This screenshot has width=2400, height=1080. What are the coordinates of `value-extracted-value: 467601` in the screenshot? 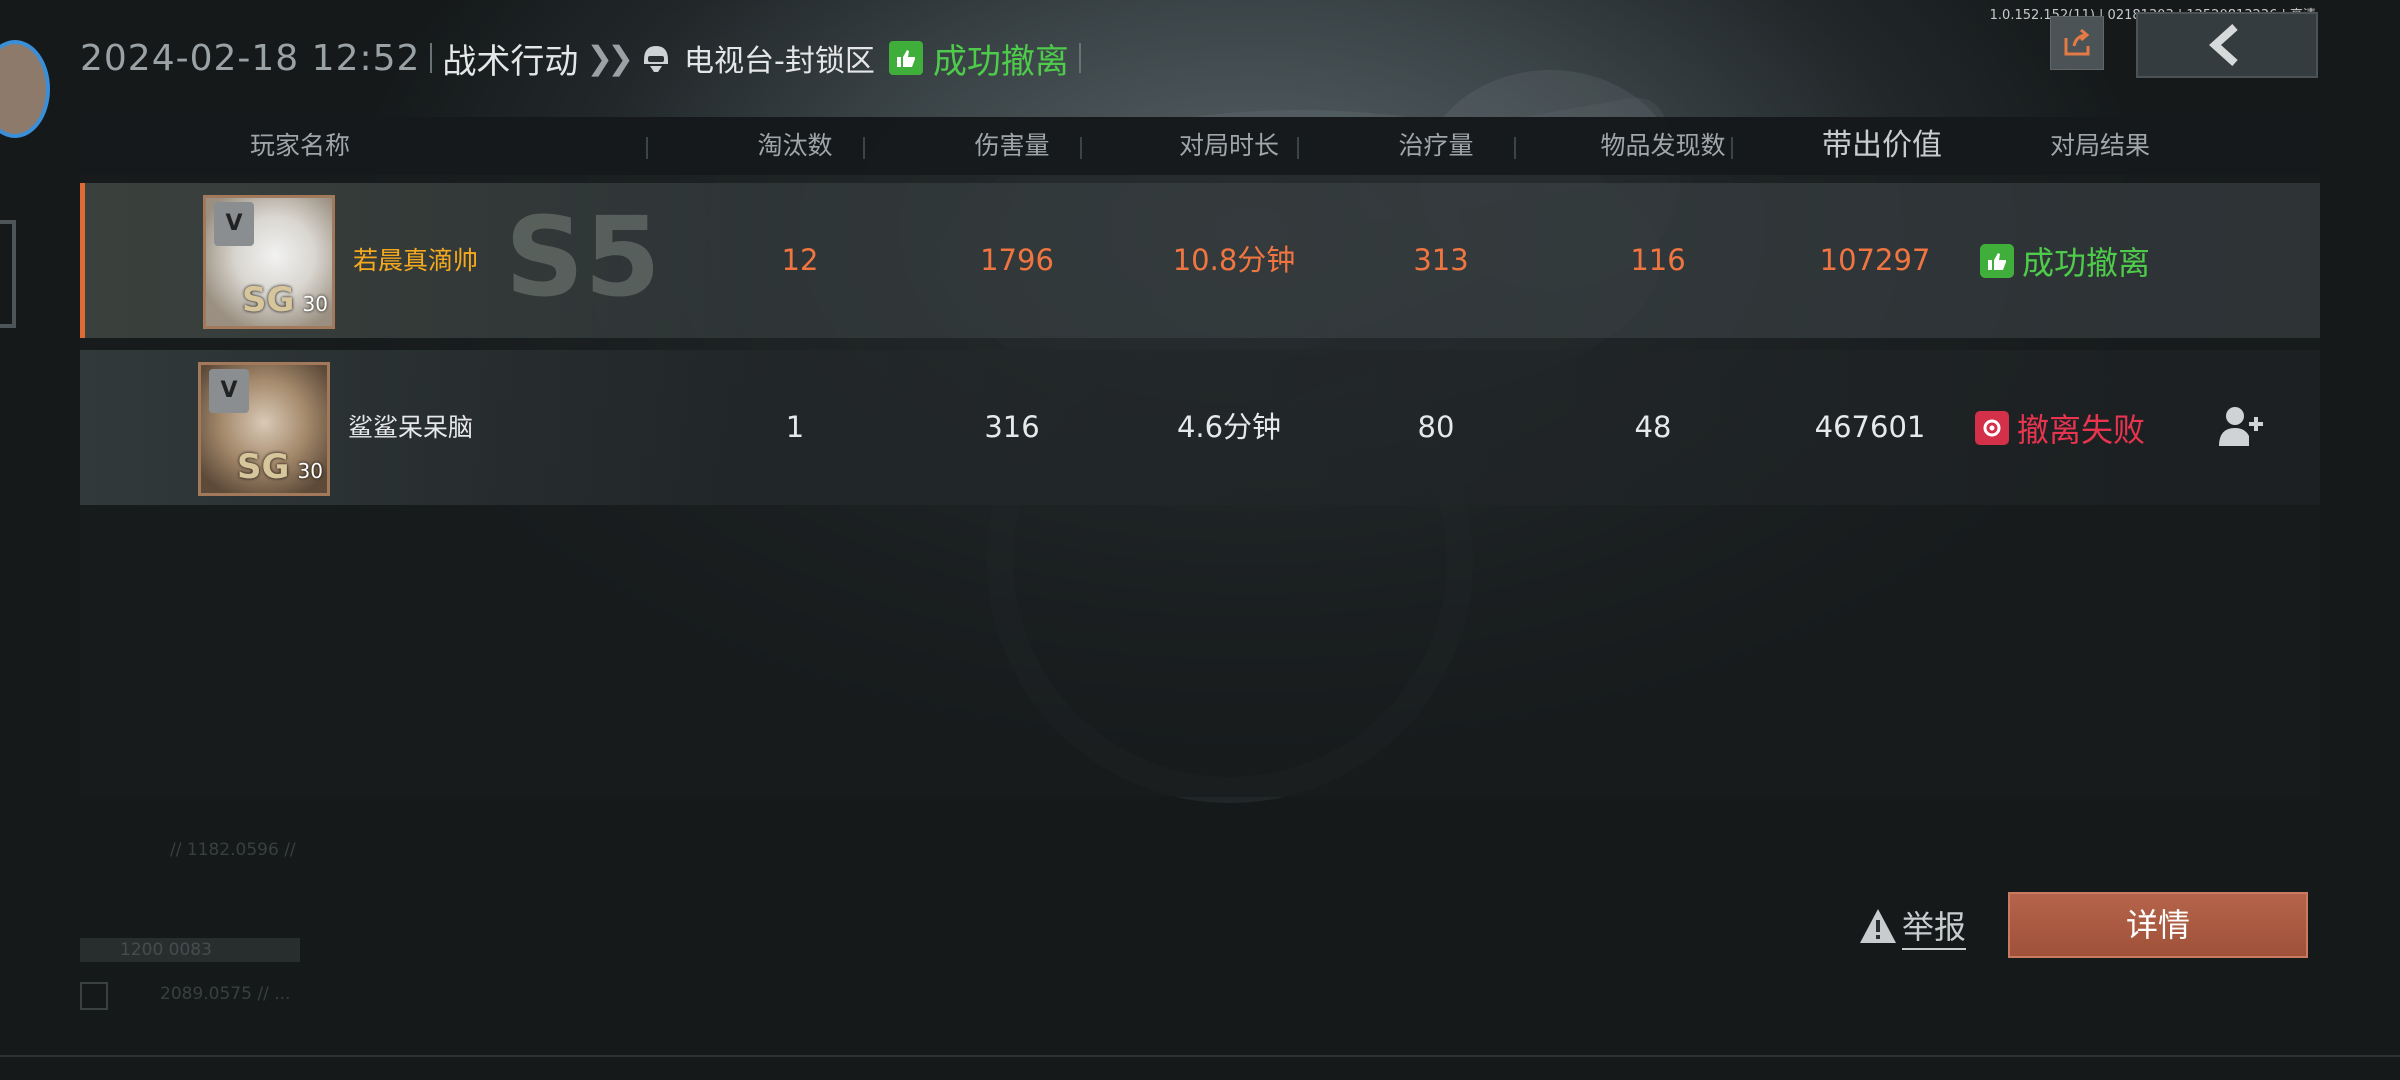 It's located at (1870, 427).